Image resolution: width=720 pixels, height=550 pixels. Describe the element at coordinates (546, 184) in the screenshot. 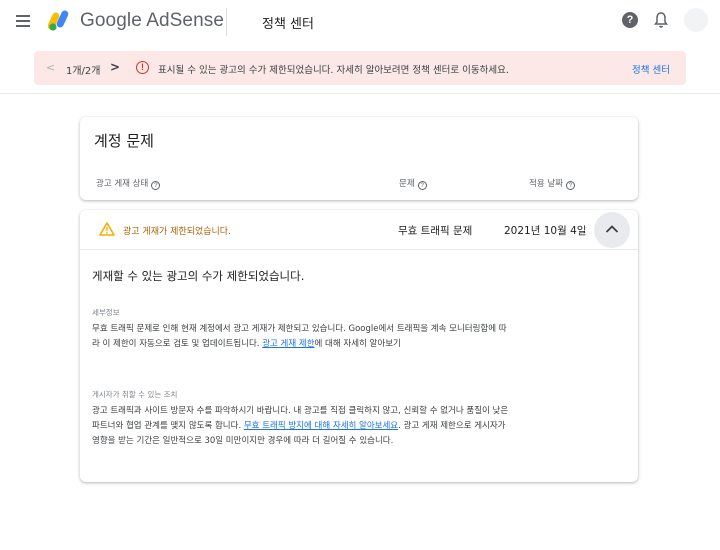

I see `column-header-label: 적용 날짜` at that location.